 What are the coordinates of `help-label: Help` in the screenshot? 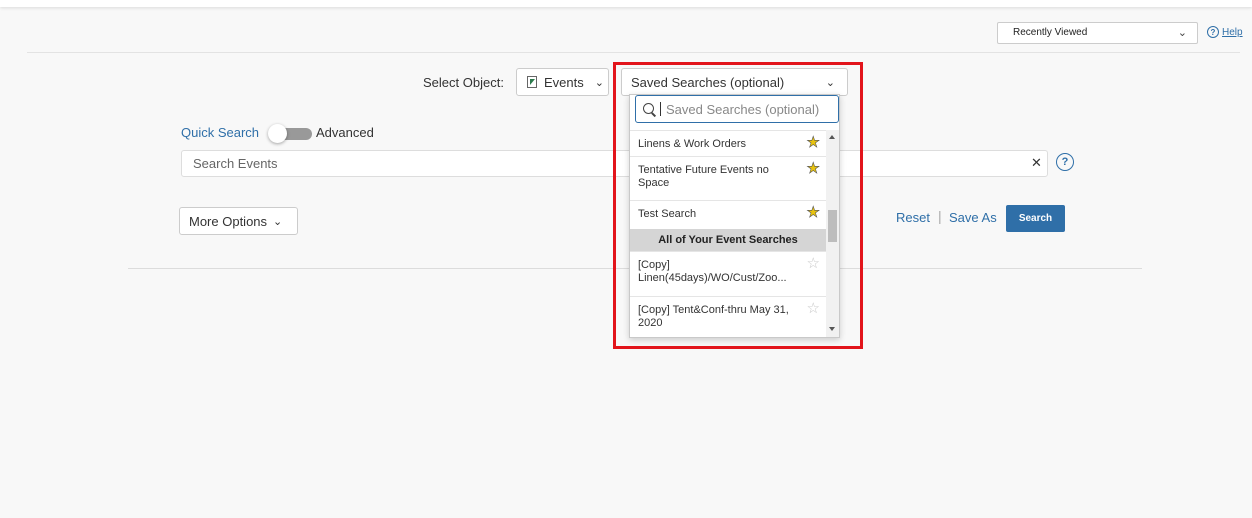 It's located at (1232, 32).